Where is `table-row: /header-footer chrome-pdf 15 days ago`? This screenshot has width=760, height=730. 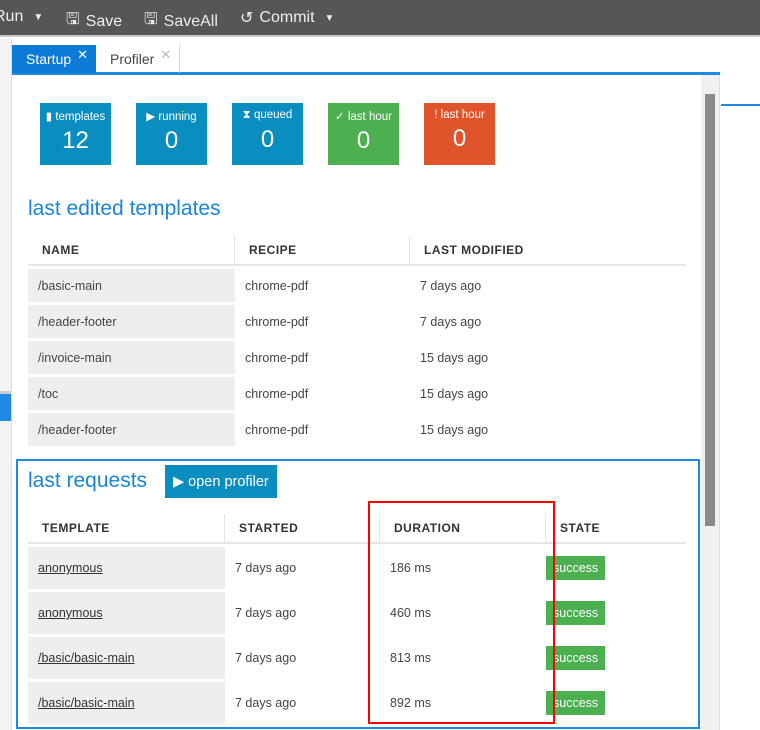 table-row: /header-footer chrome-pdf 15 days ago is located at coordinates (357, 429).